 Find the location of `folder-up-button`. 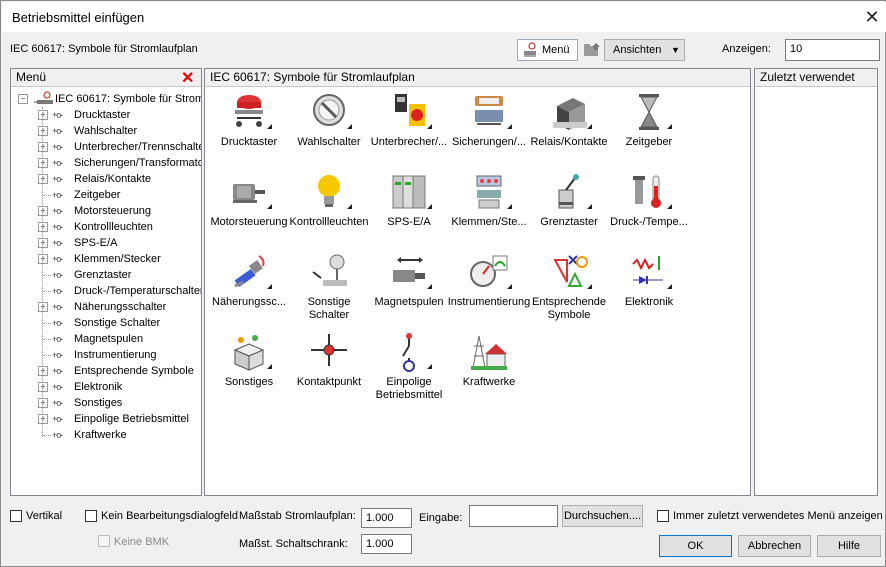

folder-up-button is located at coordinates (592, 50).